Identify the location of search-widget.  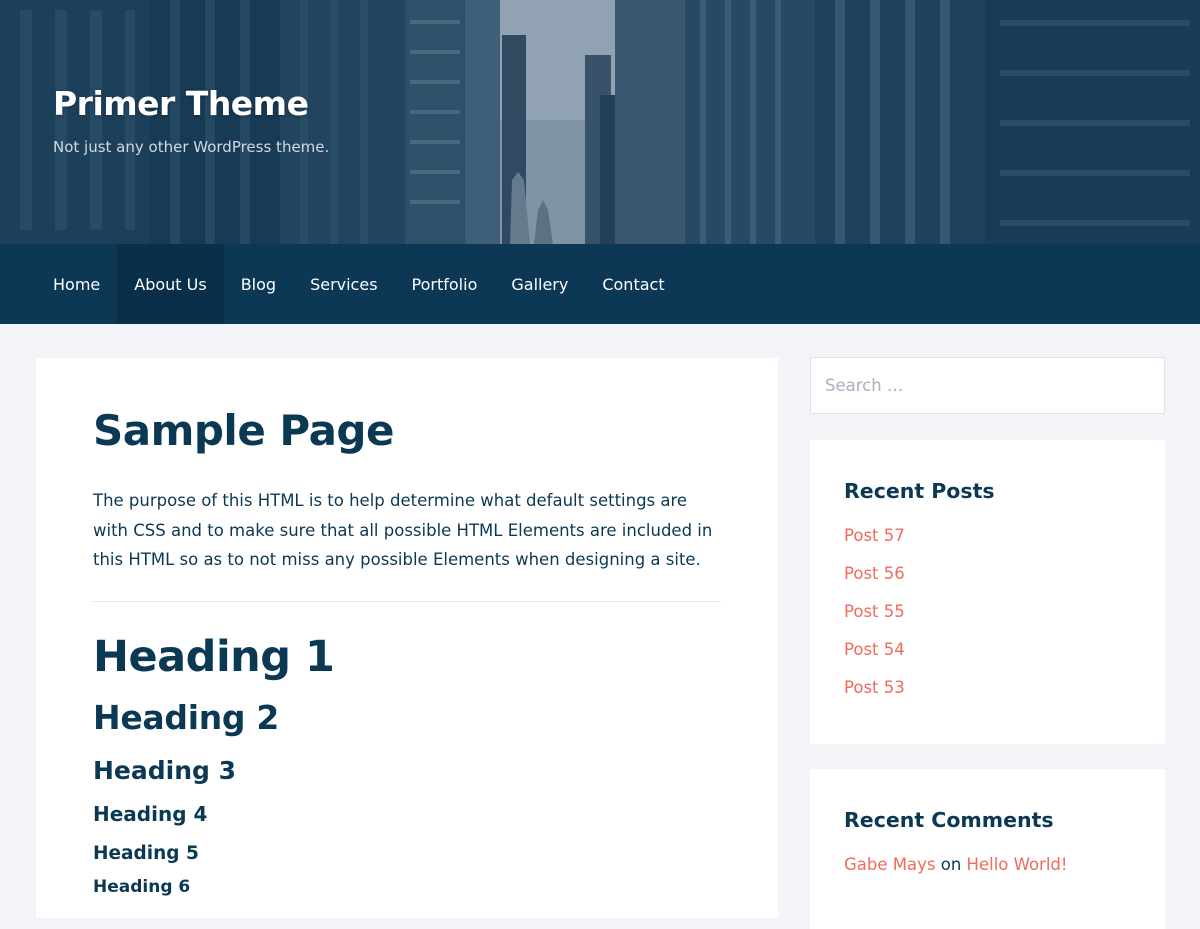
(987, 385).